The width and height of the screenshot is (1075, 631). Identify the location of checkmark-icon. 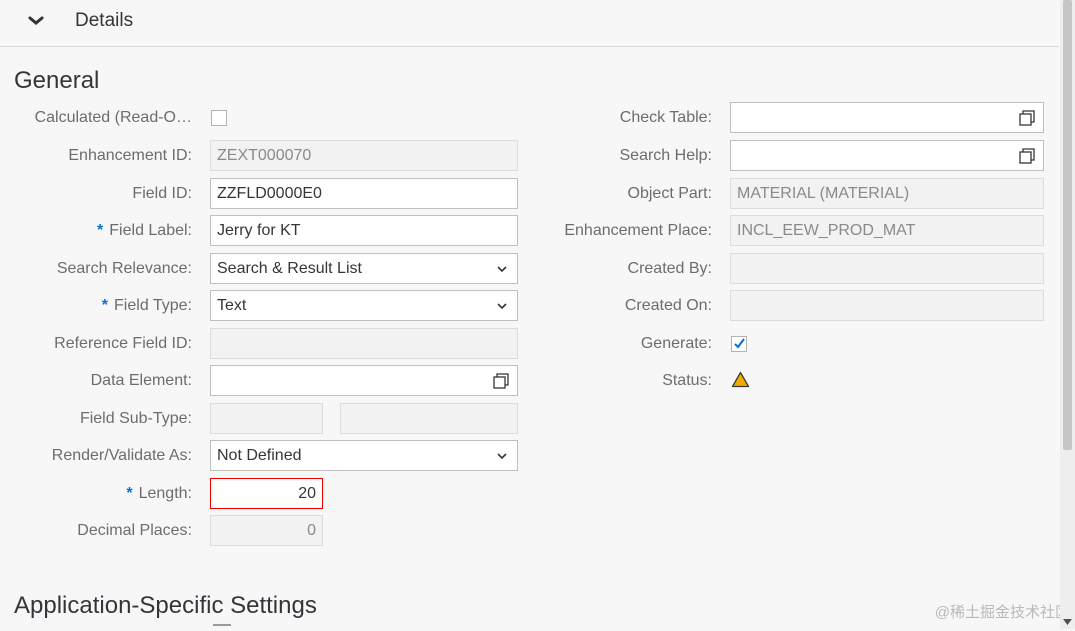
(739, 343).